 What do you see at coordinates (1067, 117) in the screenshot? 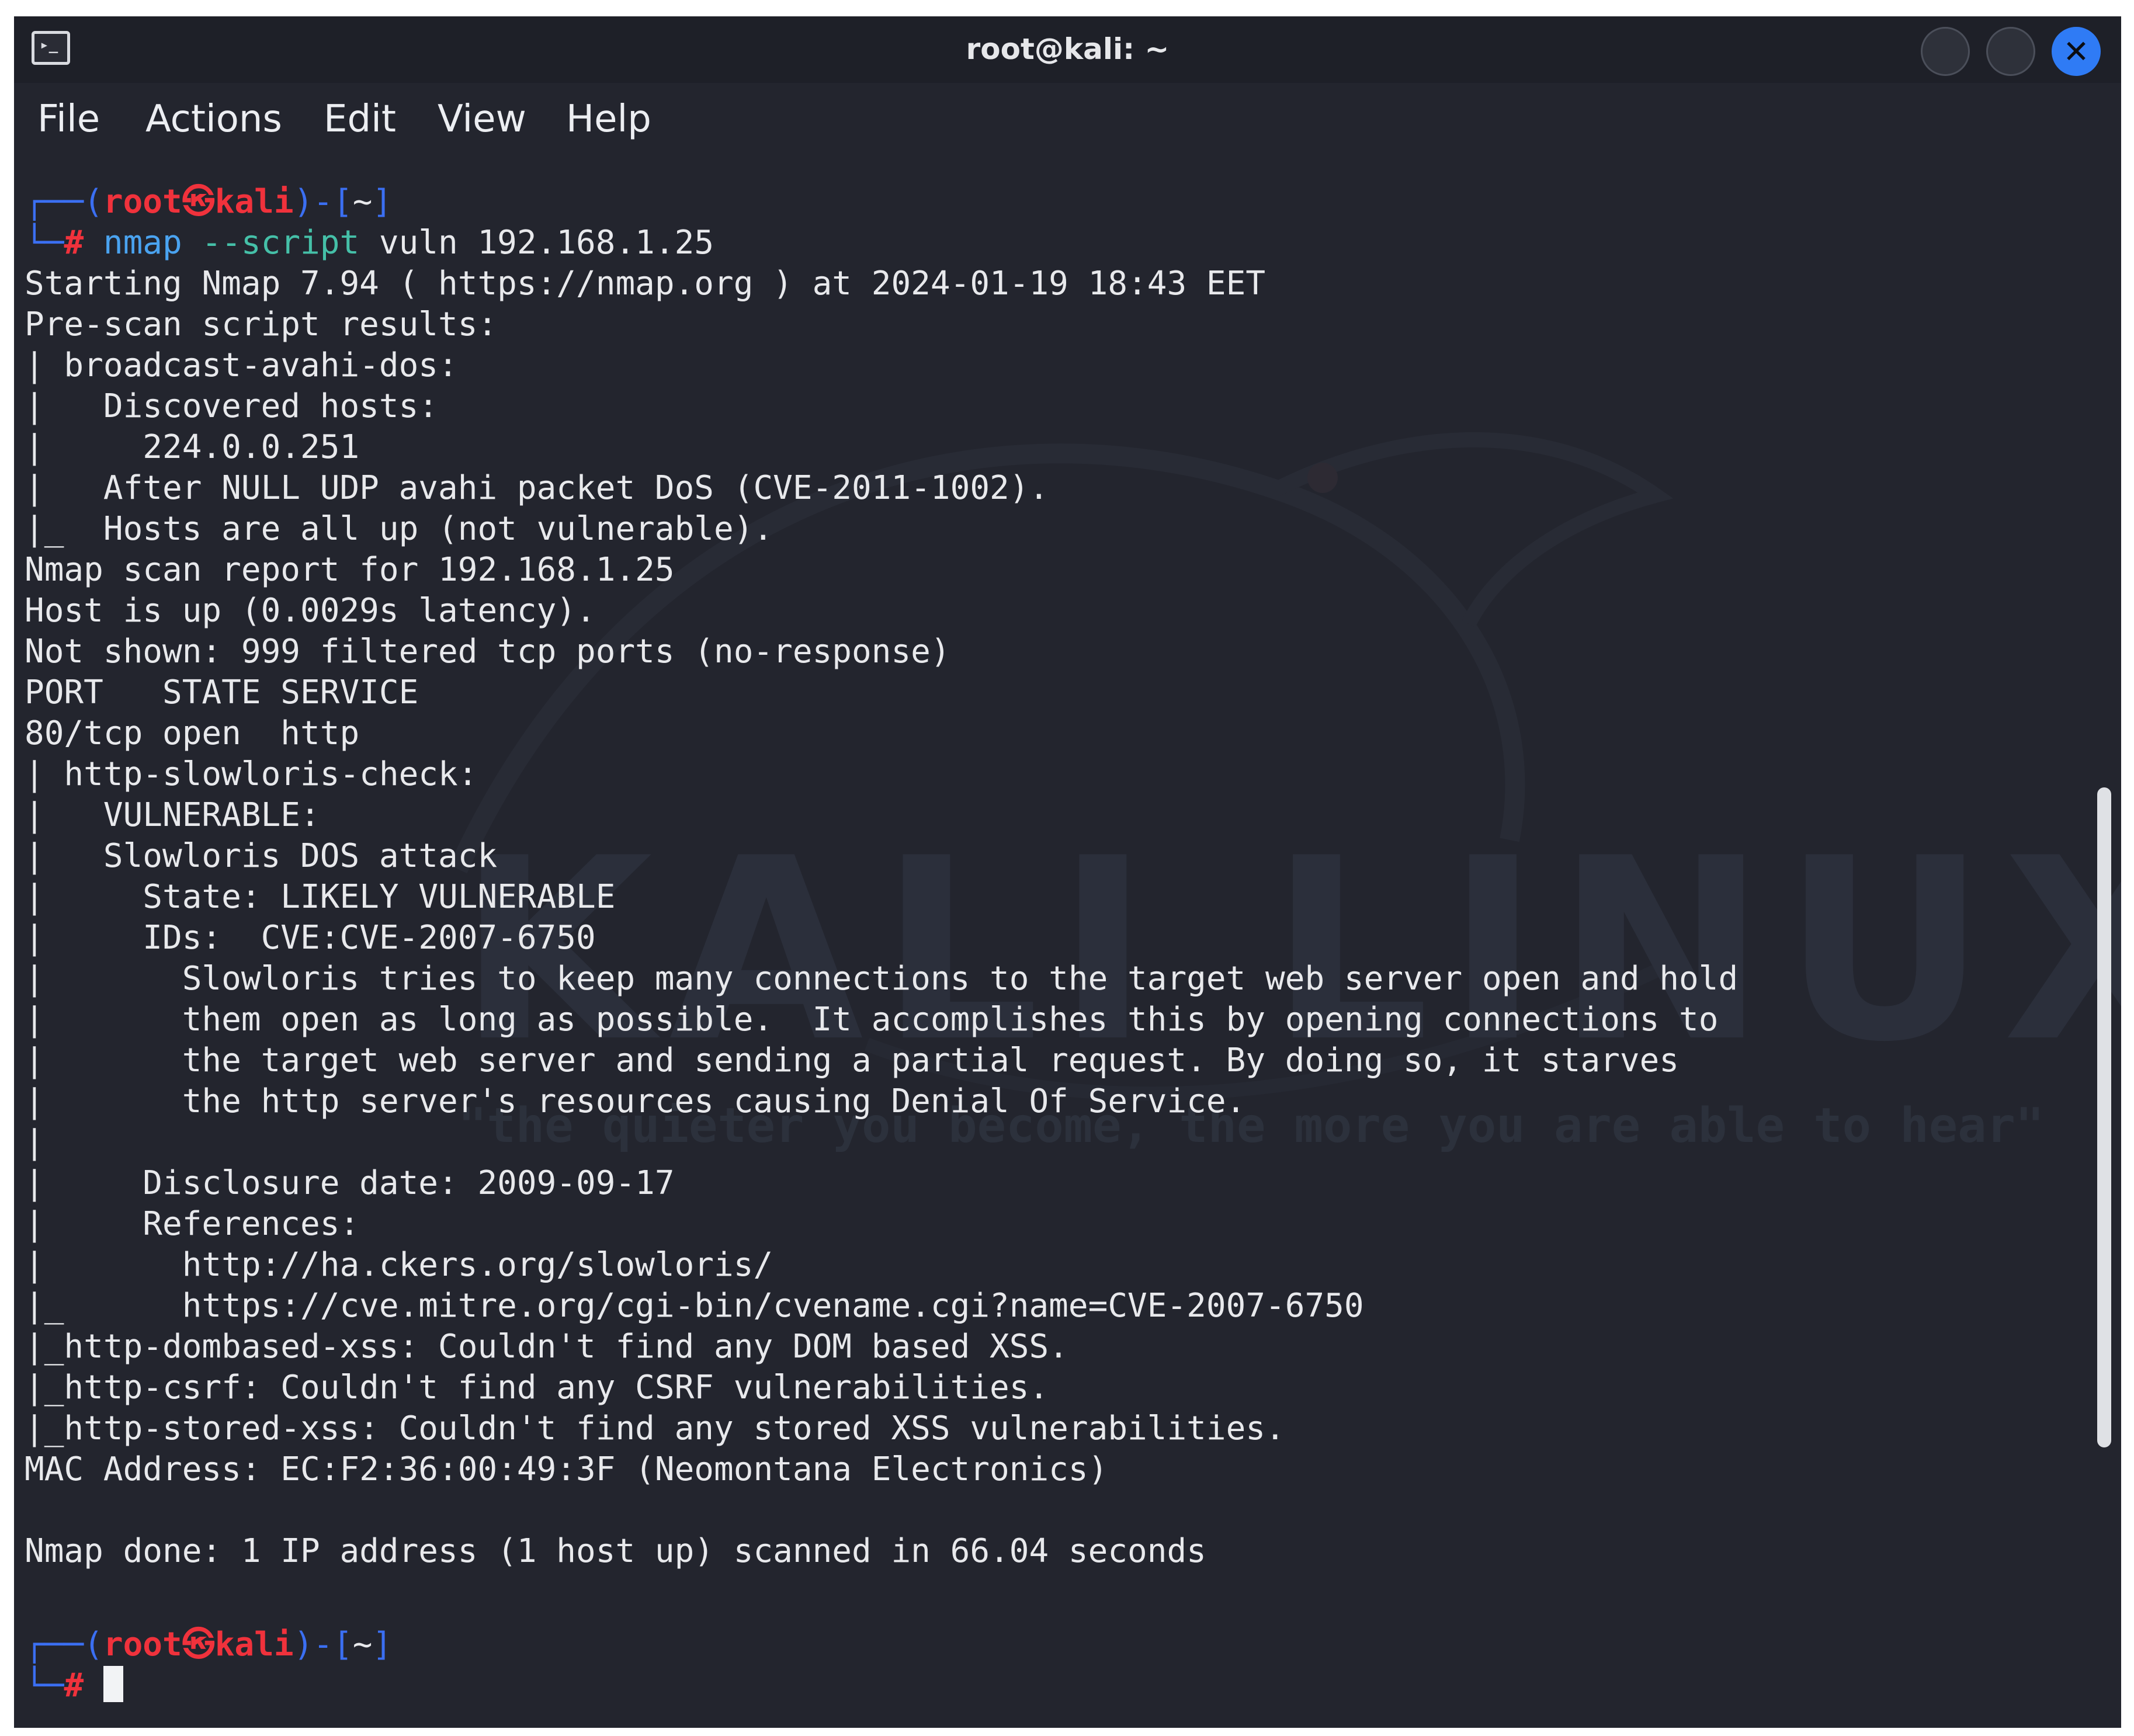
I see `menu-bar: File Actions Edit View Help` at bounding box center [1067, 117].